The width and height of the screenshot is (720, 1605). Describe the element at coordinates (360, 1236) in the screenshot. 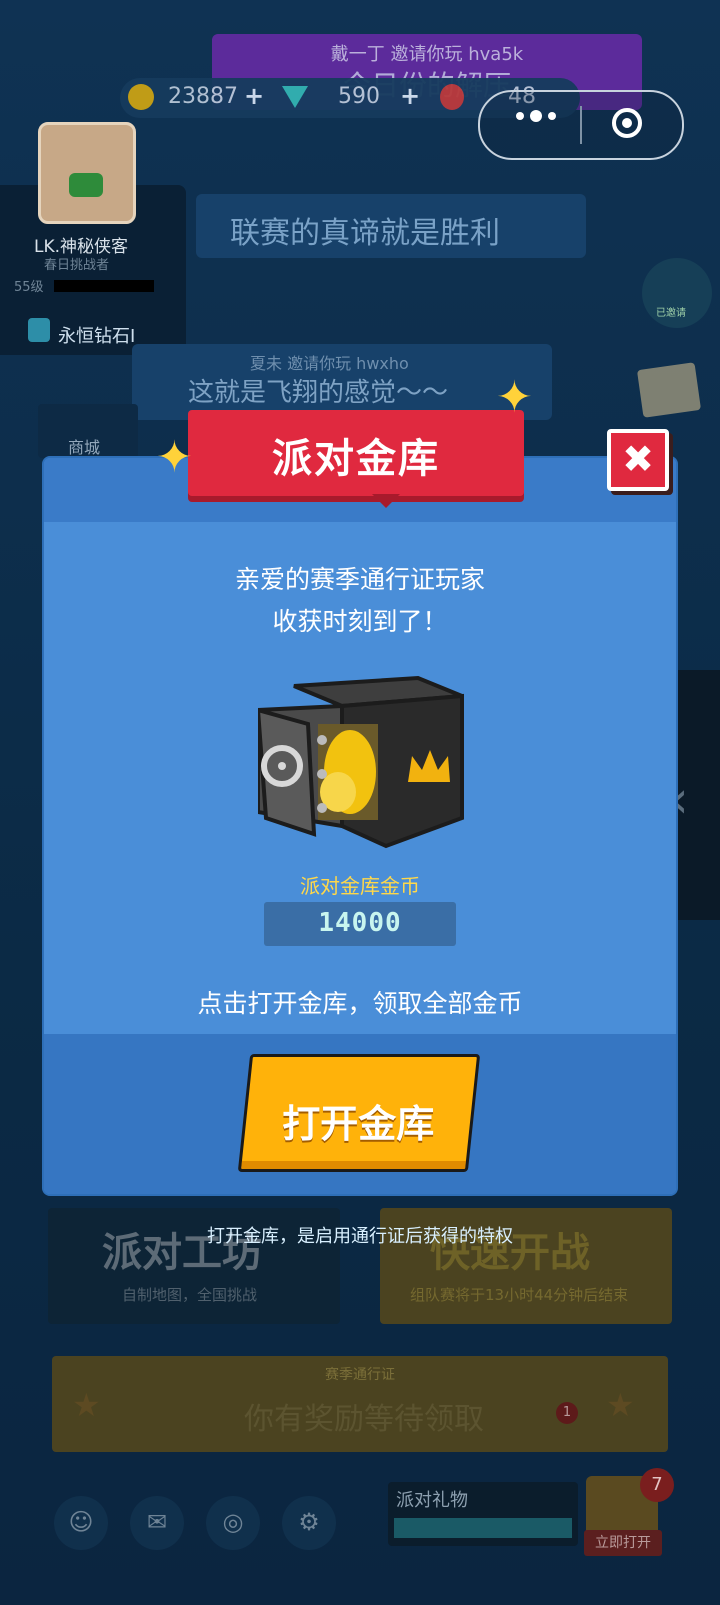

I see `vault-privilege-note: 打开金库，是启用通行证后获得的特权` at that location.